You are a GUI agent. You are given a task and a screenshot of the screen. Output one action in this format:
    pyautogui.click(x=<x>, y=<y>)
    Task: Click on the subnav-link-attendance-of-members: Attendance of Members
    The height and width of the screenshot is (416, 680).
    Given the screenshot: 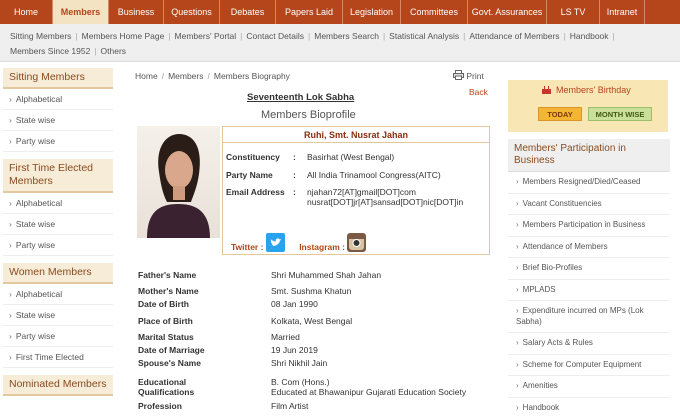 What is the action you would take?
    pyautogui.click(x=514, y=36)
    